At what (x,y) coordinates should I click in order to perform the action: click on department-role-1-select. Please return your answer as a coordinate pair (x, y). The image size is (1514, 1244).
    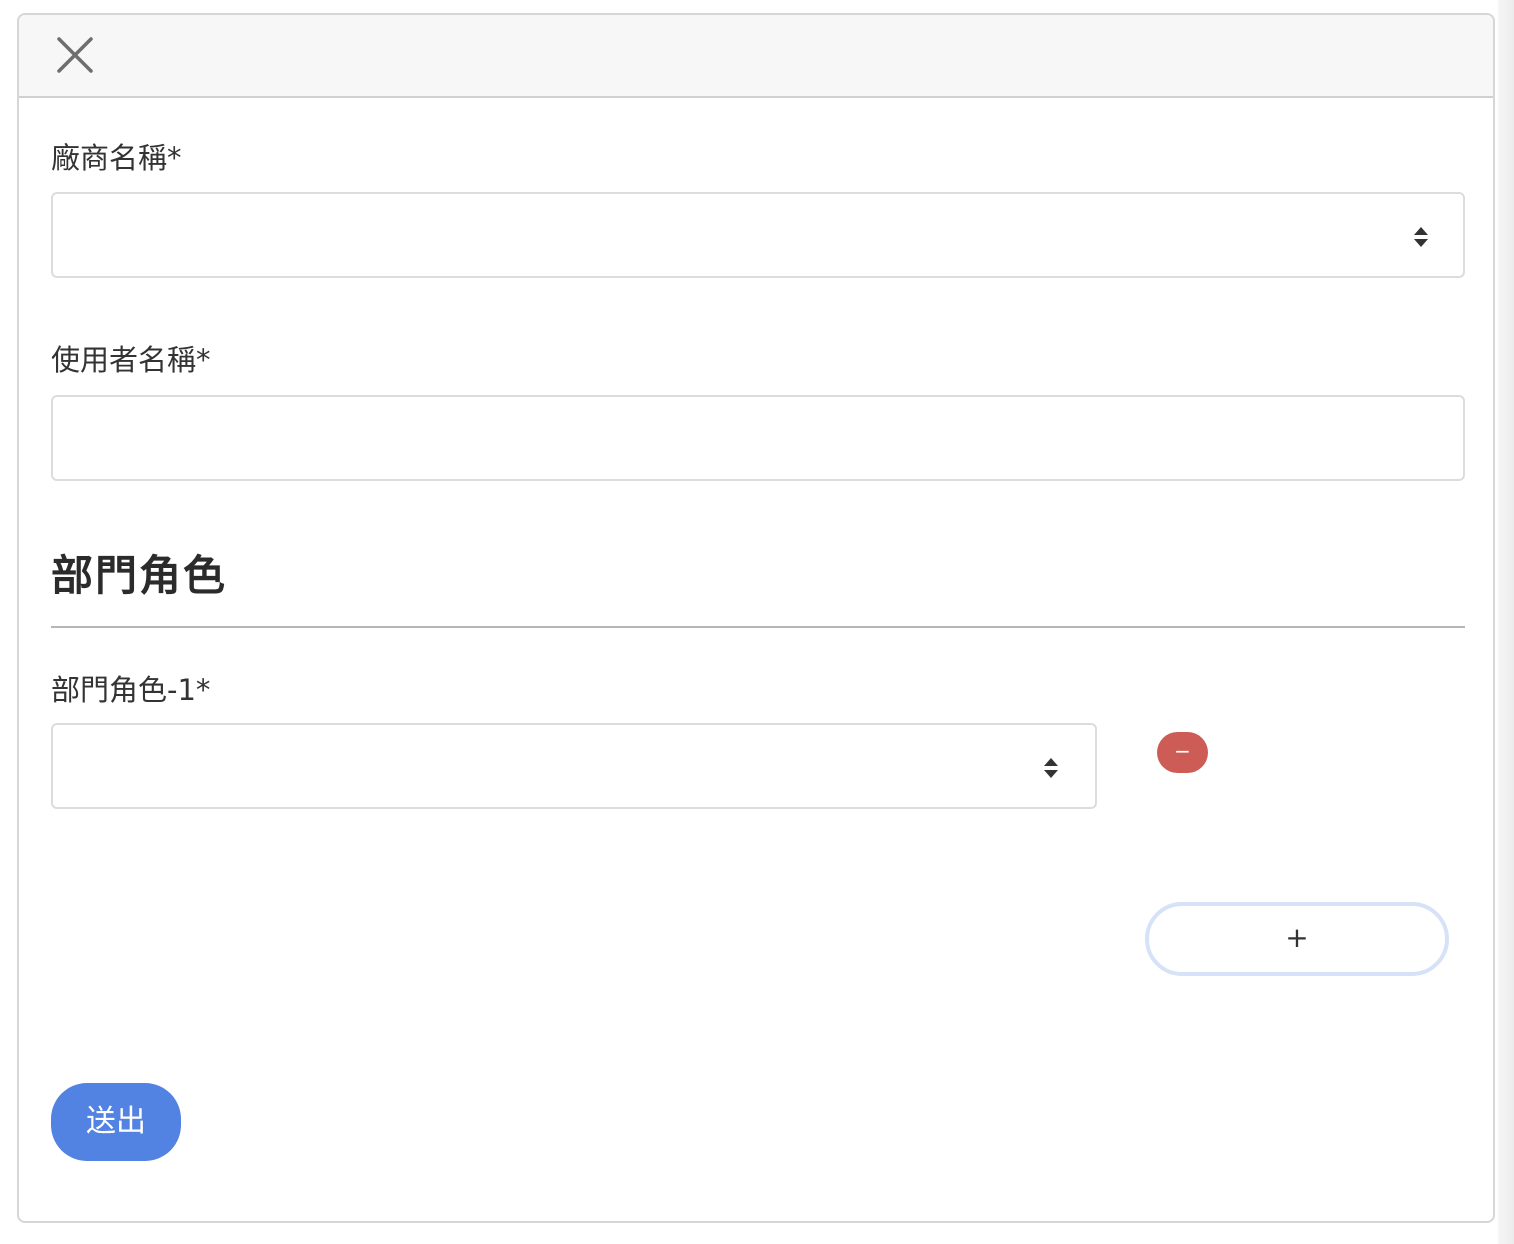
    Looking at the image, I should click on (574, 766).